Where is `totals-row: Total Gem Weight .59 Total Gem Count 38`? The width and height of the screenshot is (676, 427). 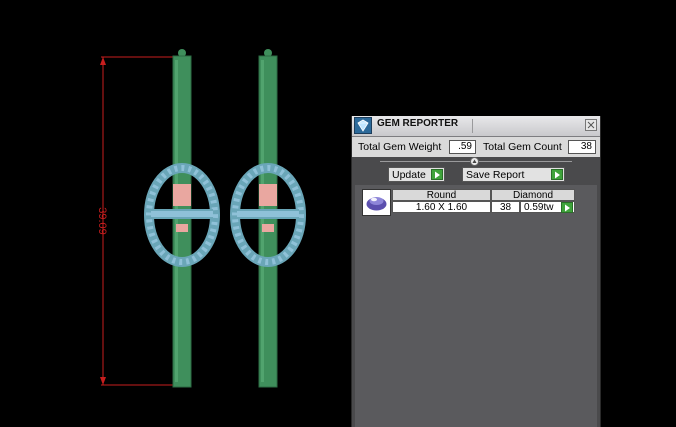
totals-row: Total Gem Weight .59 Total Gem Count 38 is located at coordinates (476, 147).